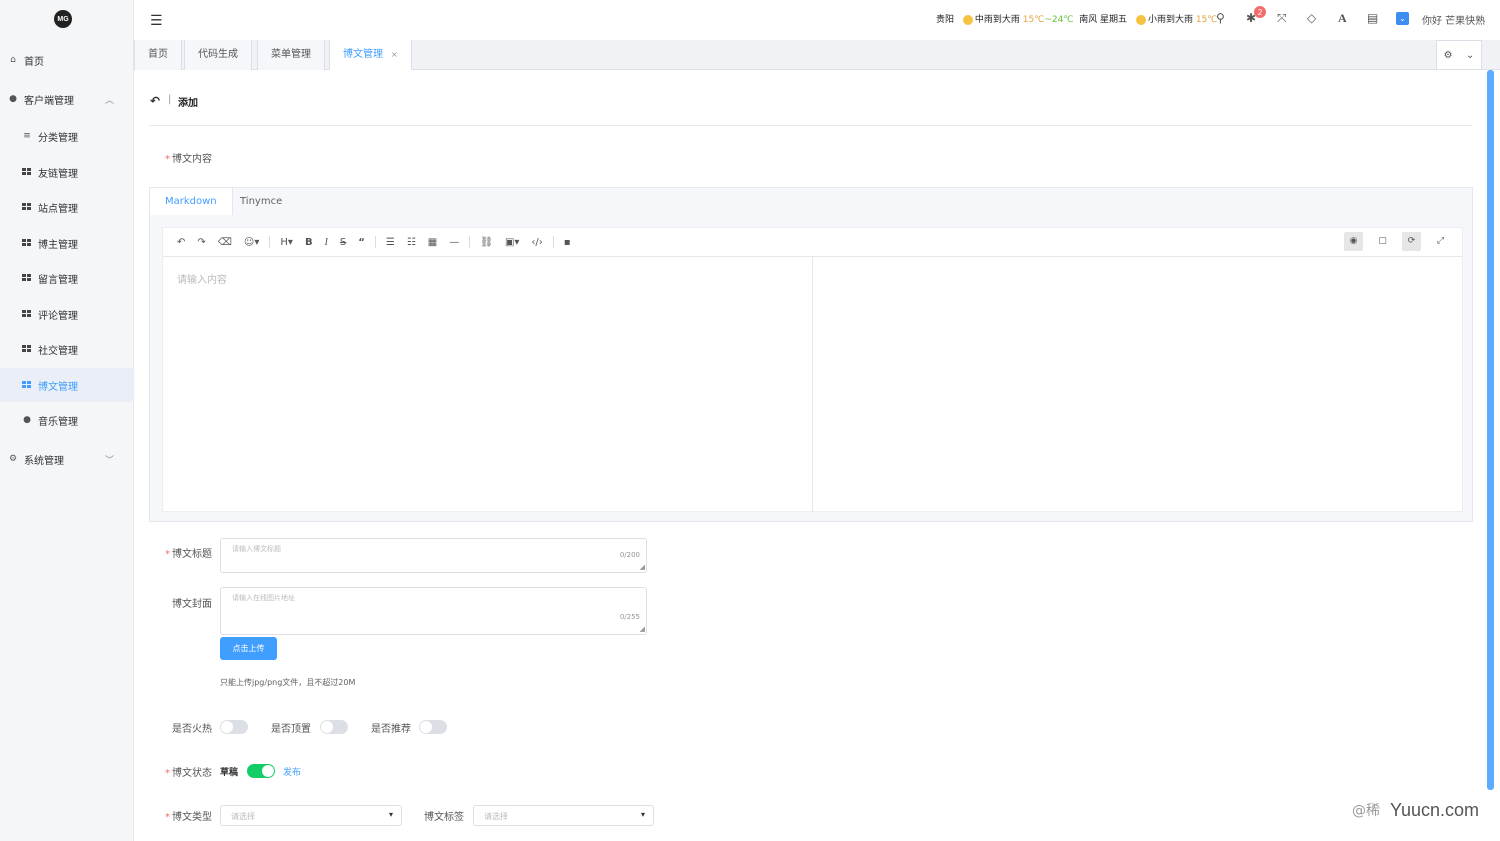 This screenshot has height=841, width=1500. Describe the element at coordinates (309, 242) in the screenshot. I see `bold-icon: B` at that location.